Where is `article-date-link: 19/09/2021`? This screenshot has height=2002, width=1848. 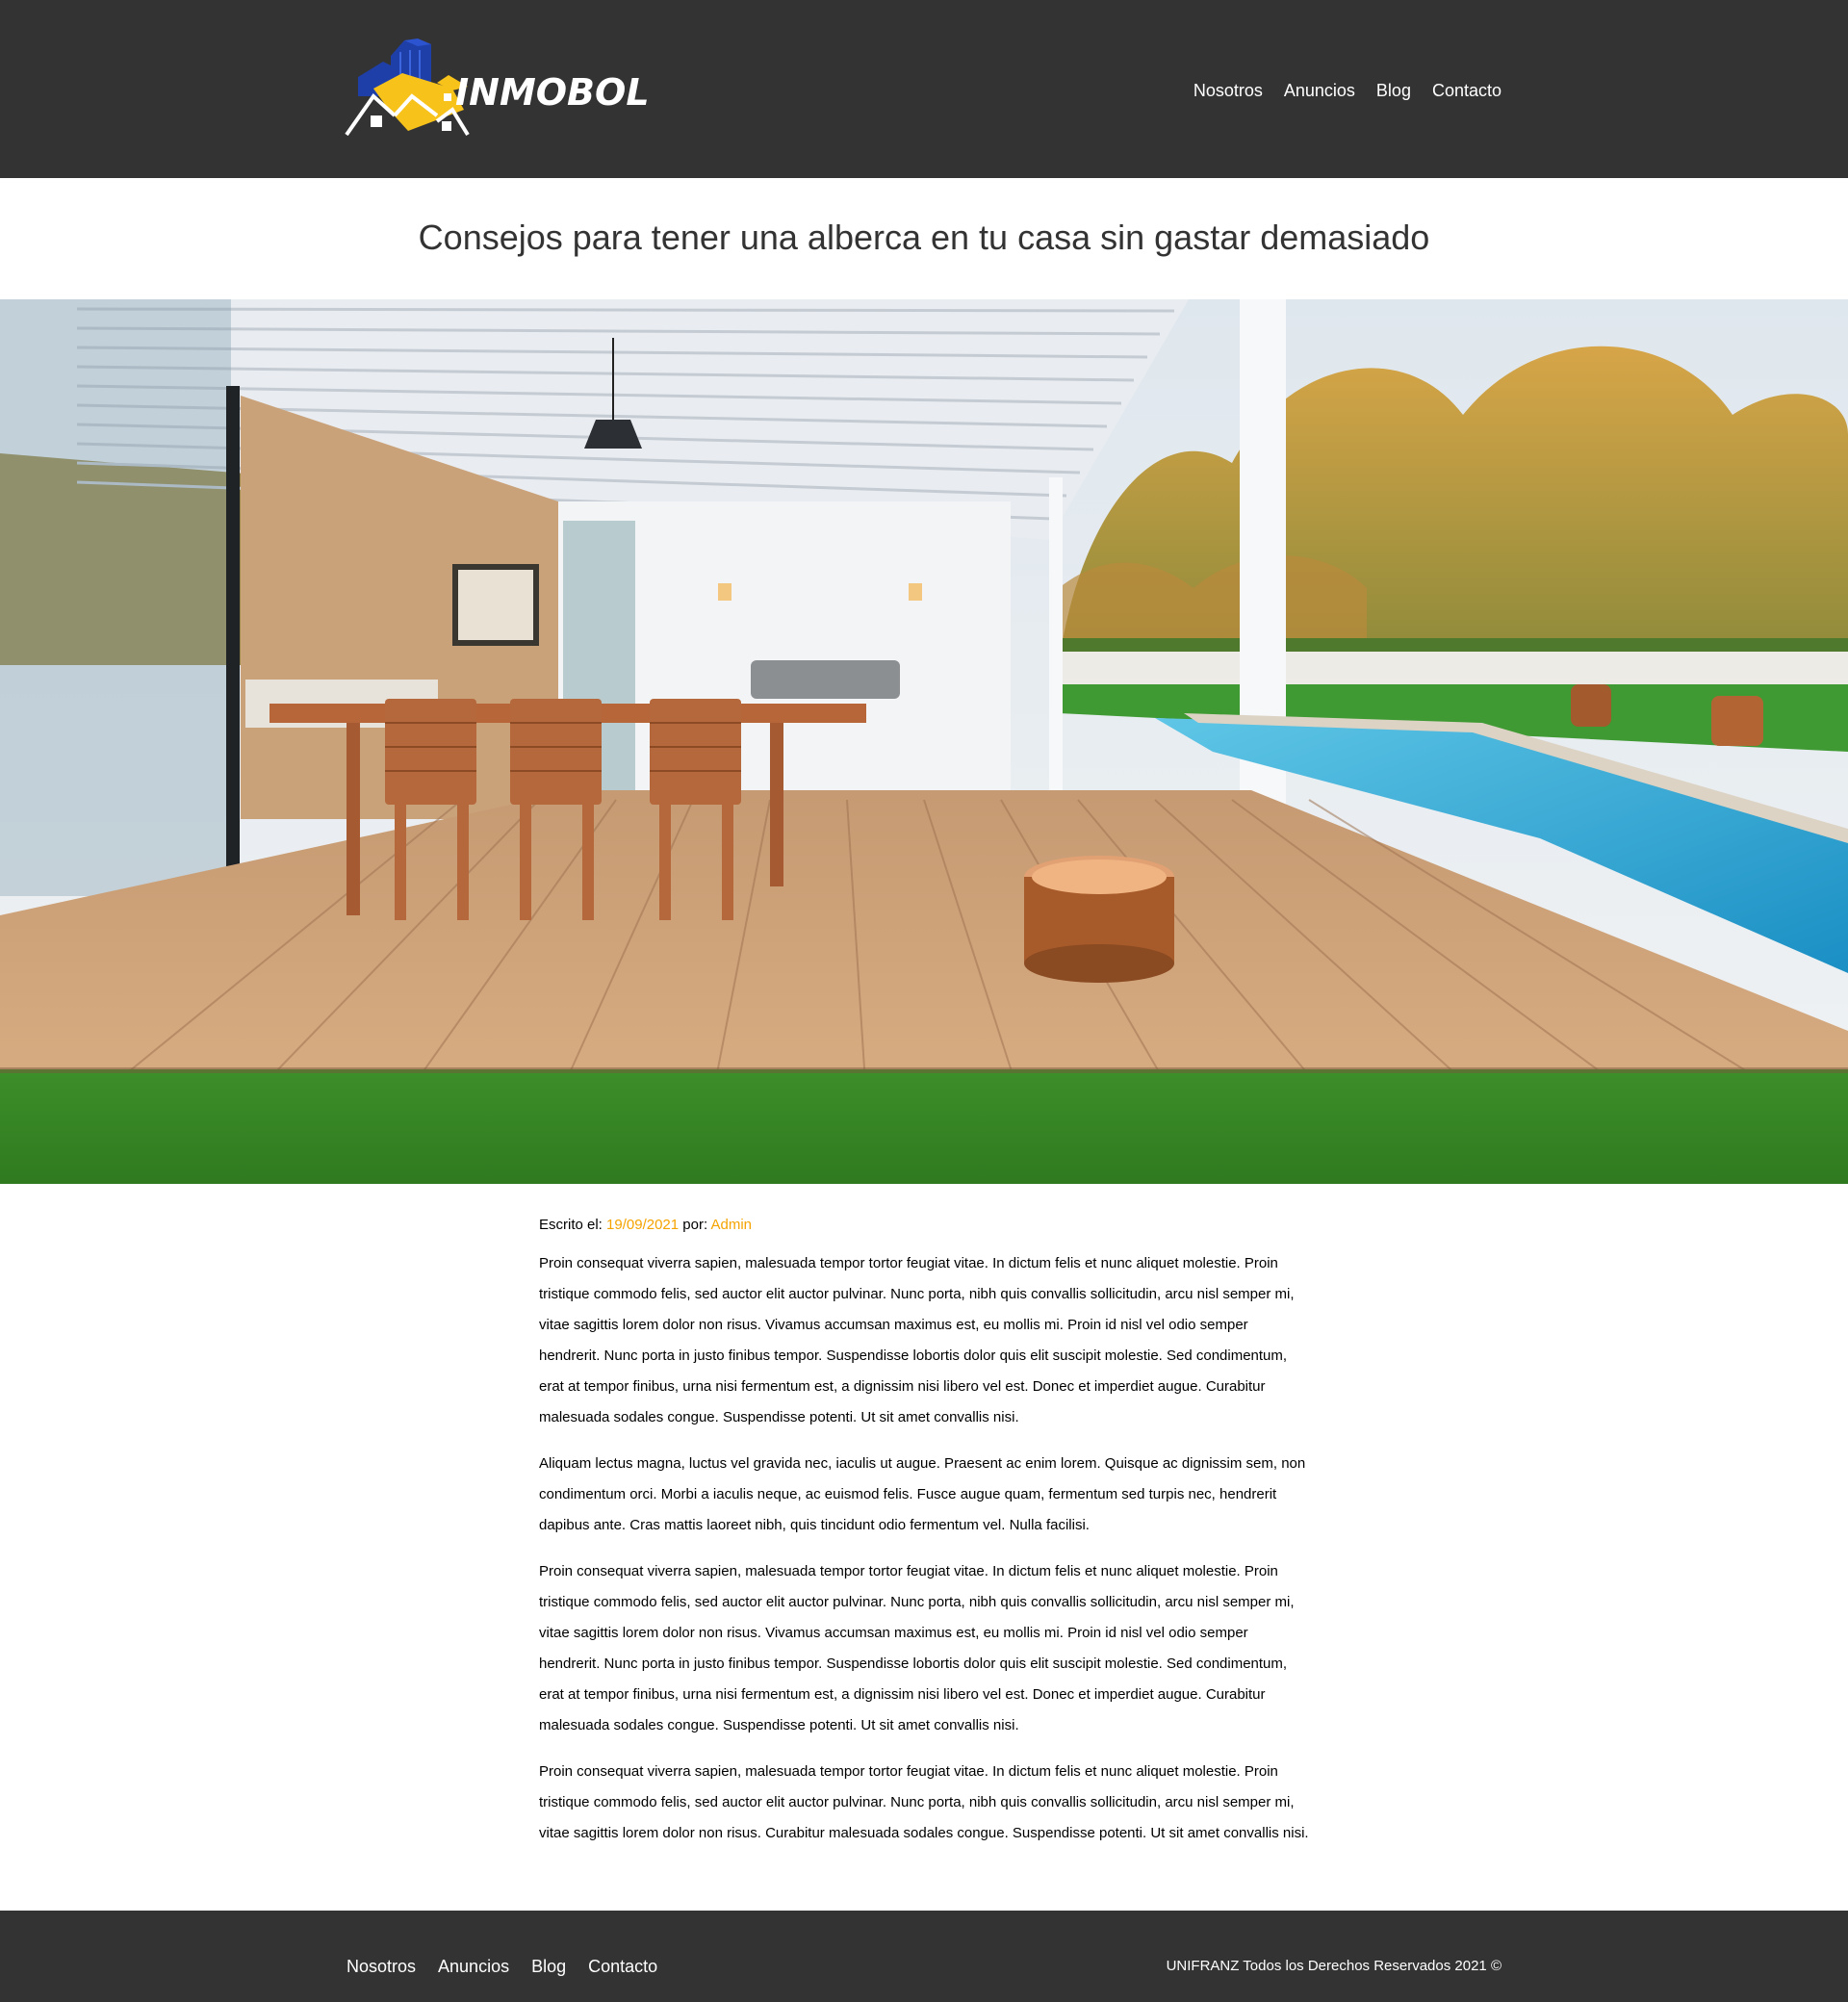 article-date-link: 19/09/2021 is located at coordinates (642, 1225).